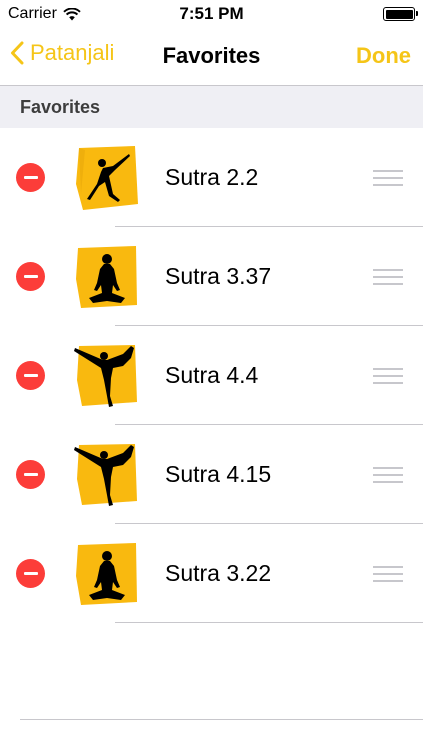 The width and height of the screenshot is (423, 750). Describe the element at coordinates (211, 106) in the screenshot. I see `section-header: Favorites` at that location.